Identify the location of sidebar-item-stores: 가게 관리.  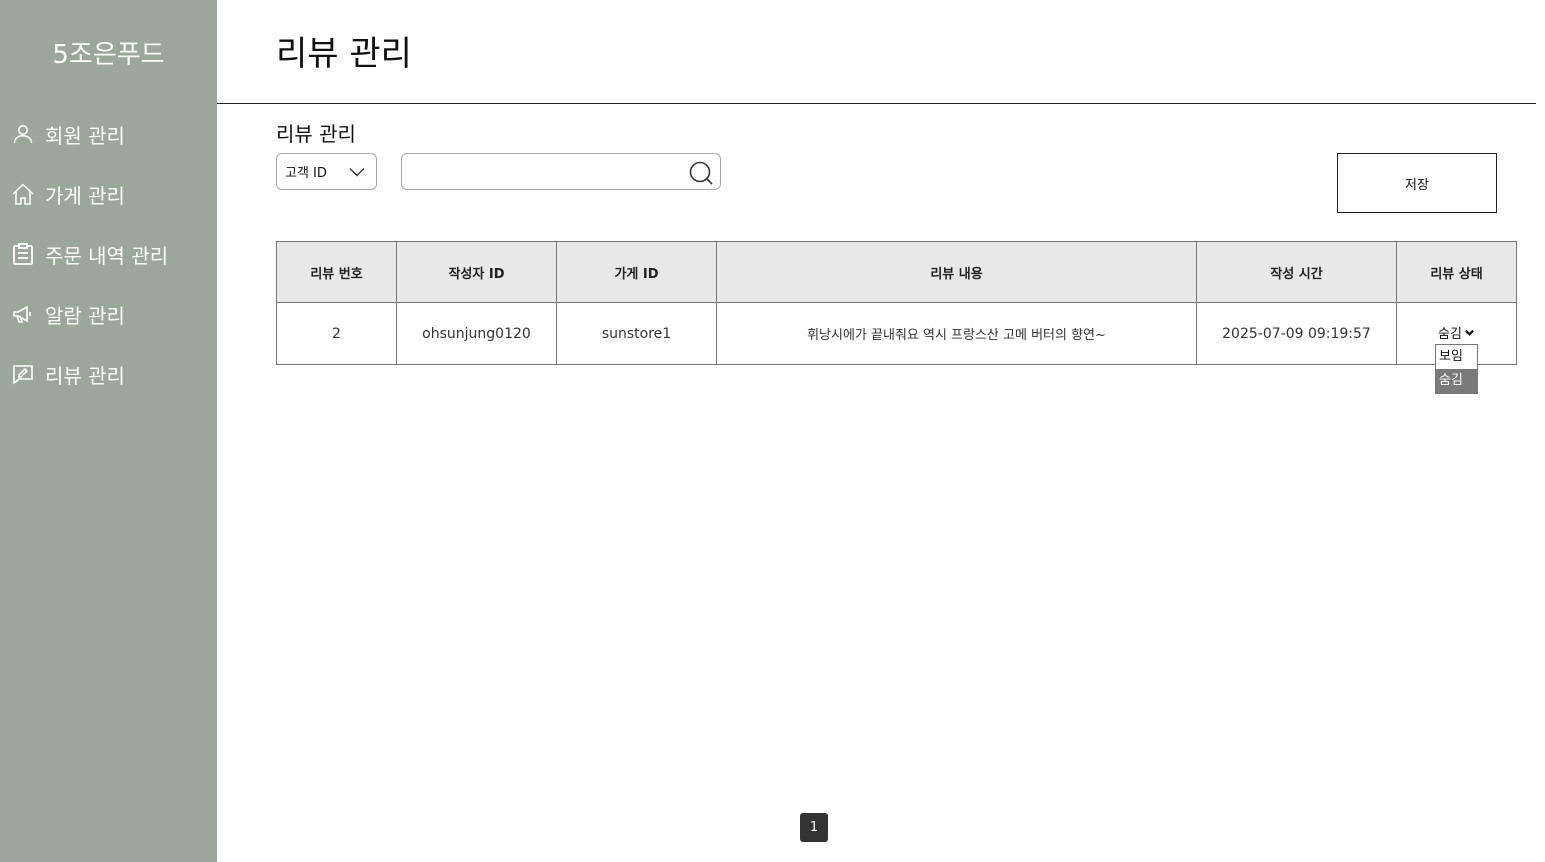
(67, 194).